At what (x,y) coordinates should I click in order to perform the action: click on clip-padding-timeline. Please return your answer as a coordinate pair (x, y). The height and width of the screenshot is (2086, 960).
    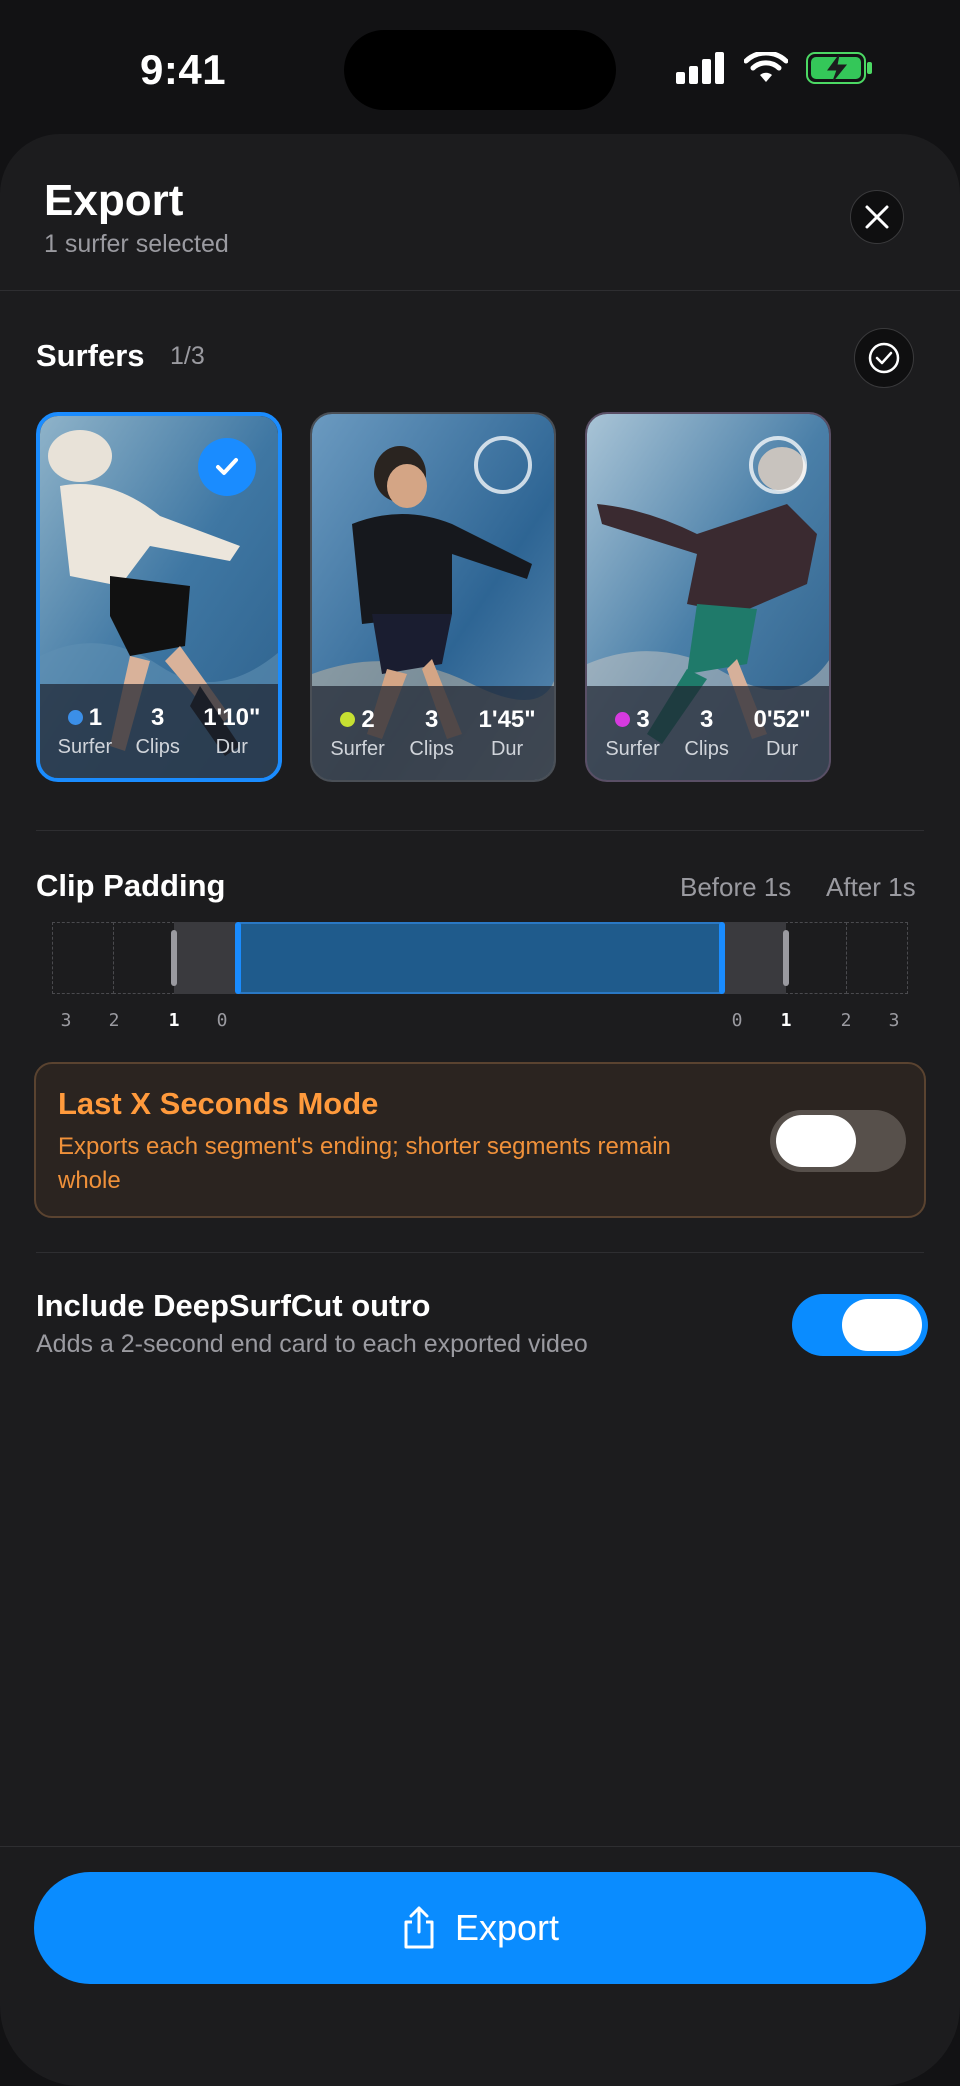
    Looking at the image, I should click on (480, 959).